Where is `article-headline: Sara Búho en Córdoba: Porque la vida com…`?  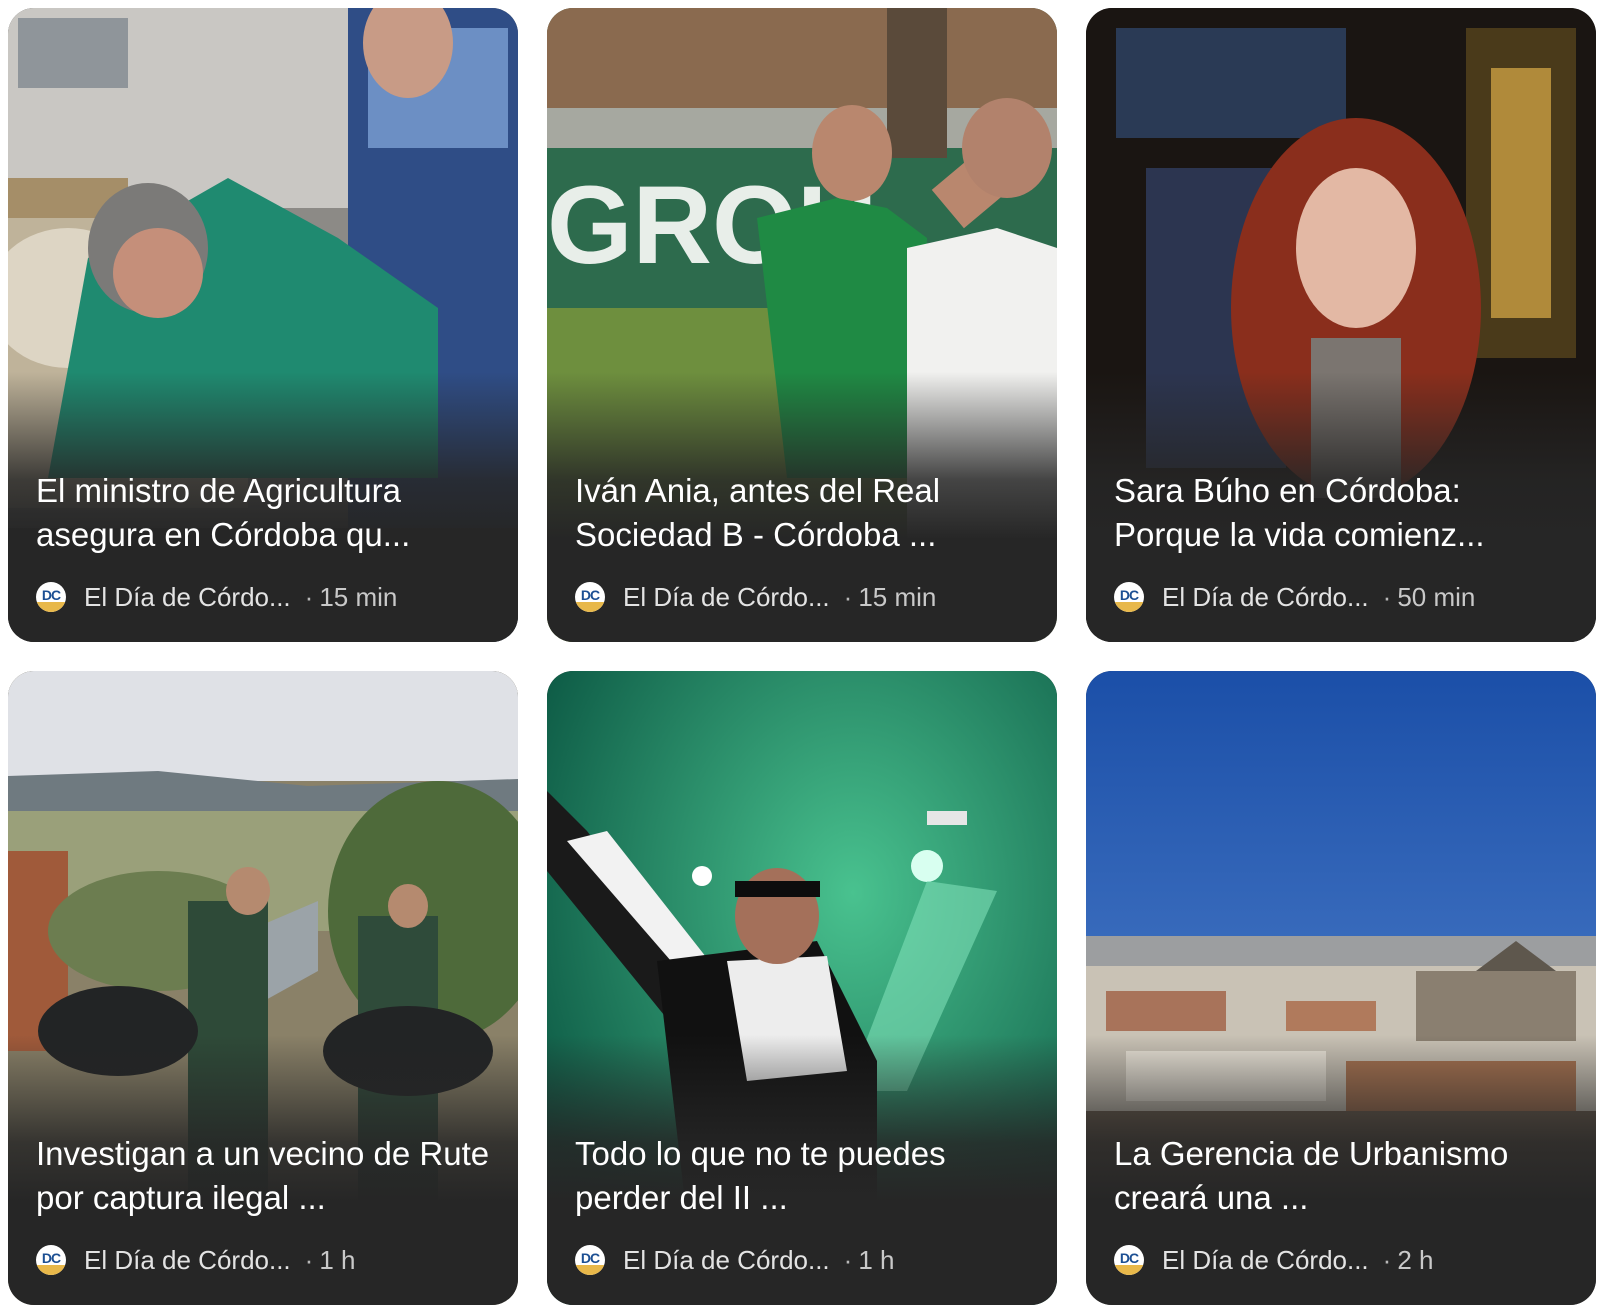 article-headline: Sara Búho en Córdoba: Porque la vida com… is located at coordinates (1299, 512).